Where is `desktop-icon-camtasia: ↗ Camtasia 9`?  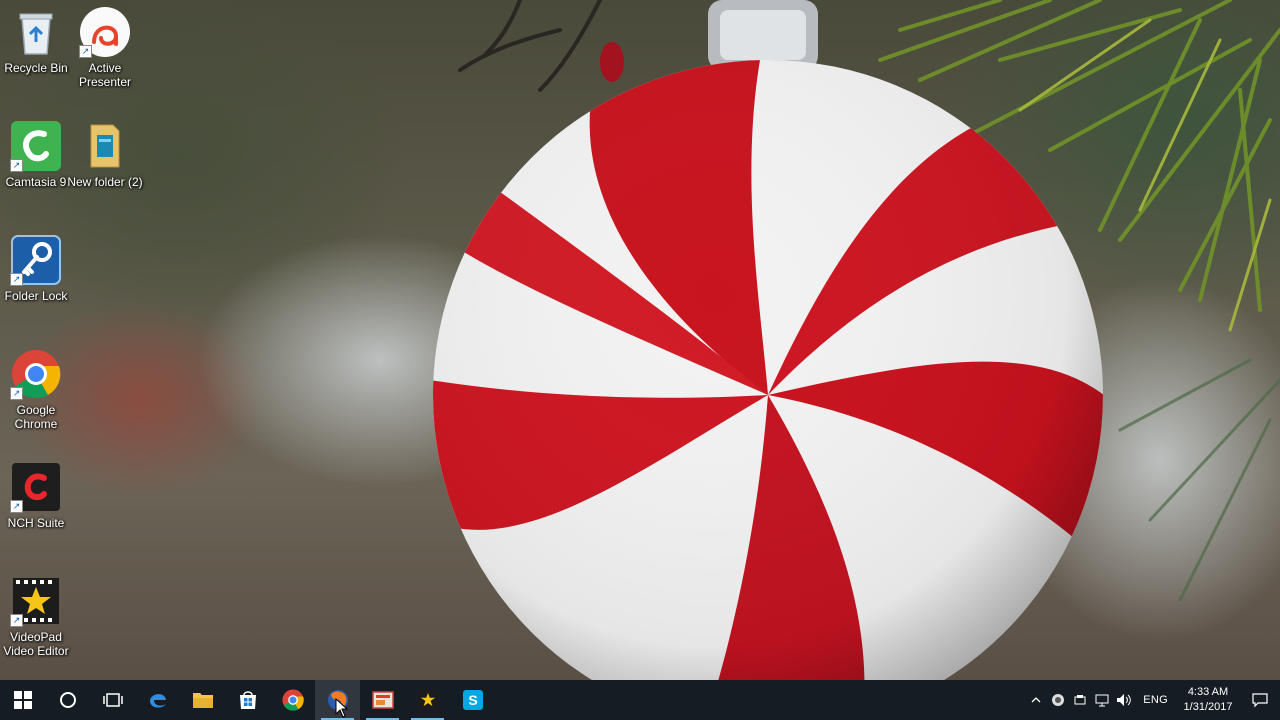
desktop-icon-camtasia: ↗ Camtasia 9 is located at coordinates (36, 154).